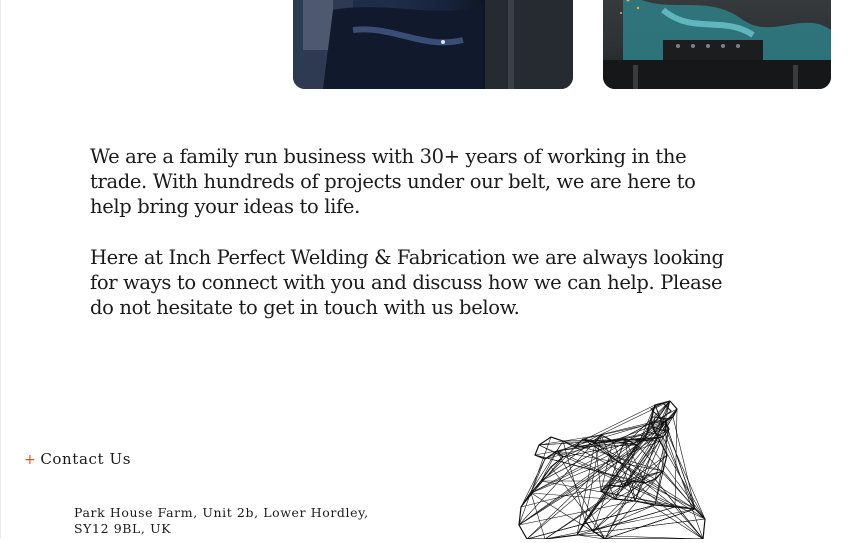 This screenshot has width=866, height=543. I want to click on fabrication-photo, so click(717, 44).